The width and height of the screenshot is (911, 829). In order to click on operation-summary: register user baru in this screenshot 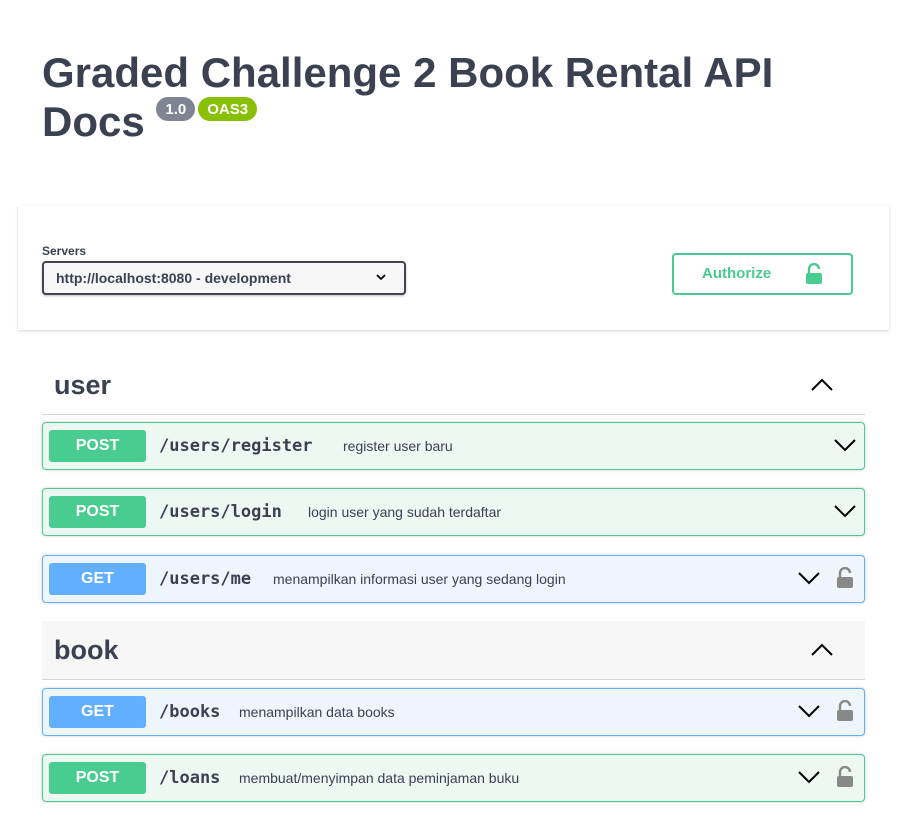, I will do `click(398, 446)`.